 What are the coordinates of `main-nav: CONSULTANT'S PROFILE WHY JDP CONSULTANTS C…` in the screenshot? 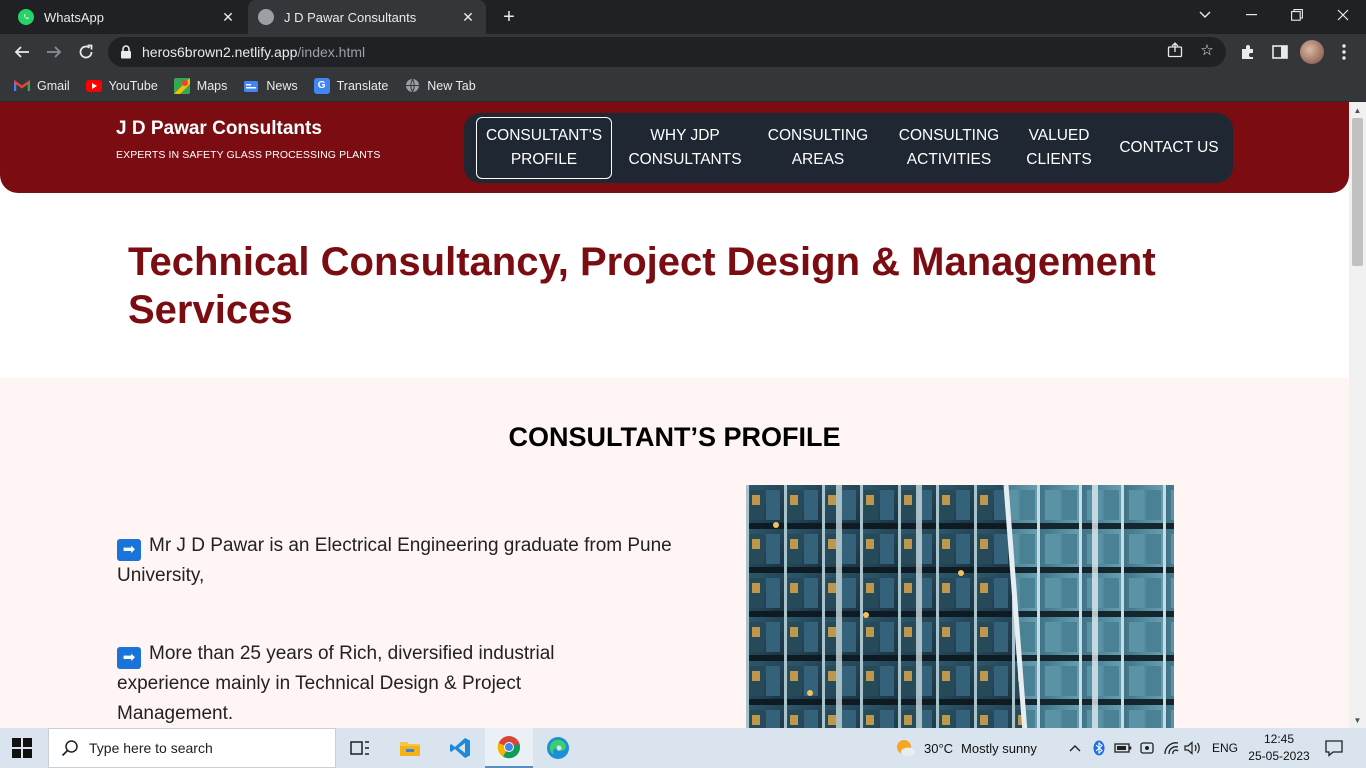 It's located at (848, 148).